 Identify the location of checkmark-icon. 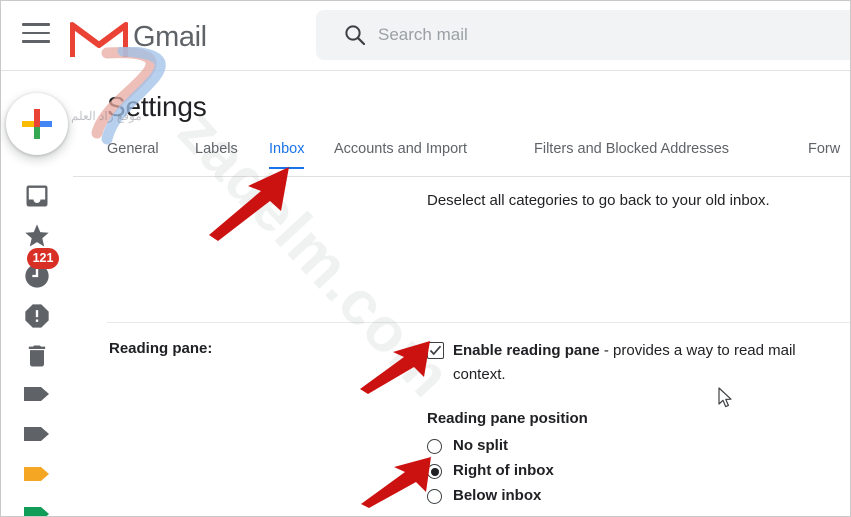
(435, 350).